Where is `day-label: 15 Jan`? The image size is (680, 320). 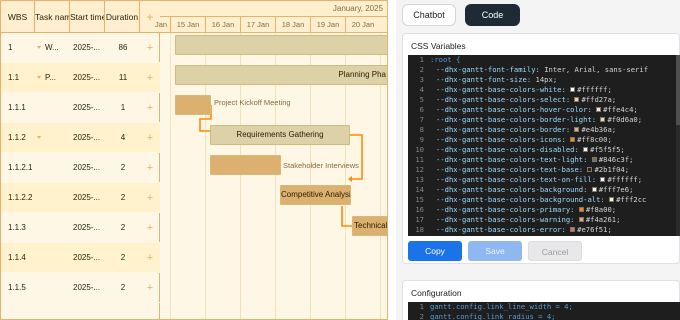
day-label: 15 Jan is located at coordinates (187, 25).